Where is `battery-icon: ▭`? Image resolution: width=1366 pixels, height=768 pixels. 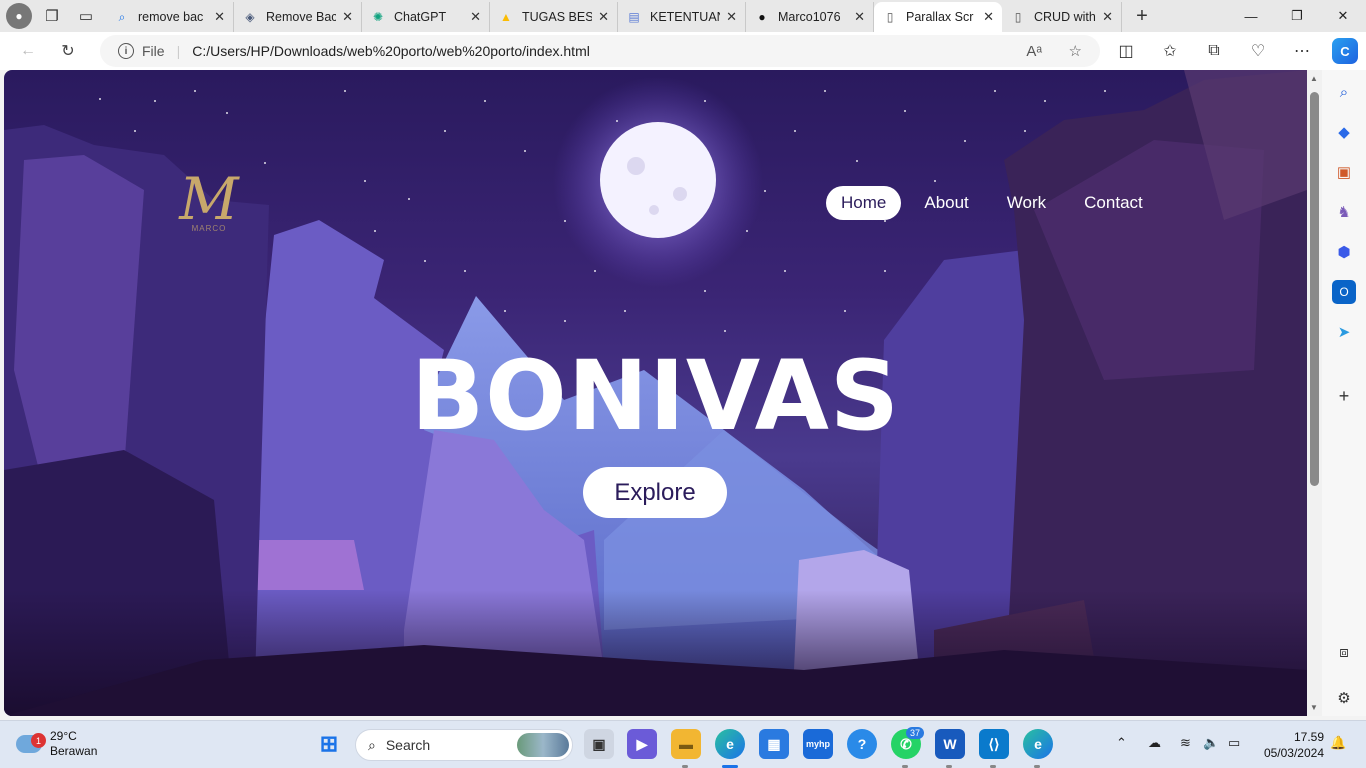 battery-icon: ▭ is located at coordinates (1234, 743).